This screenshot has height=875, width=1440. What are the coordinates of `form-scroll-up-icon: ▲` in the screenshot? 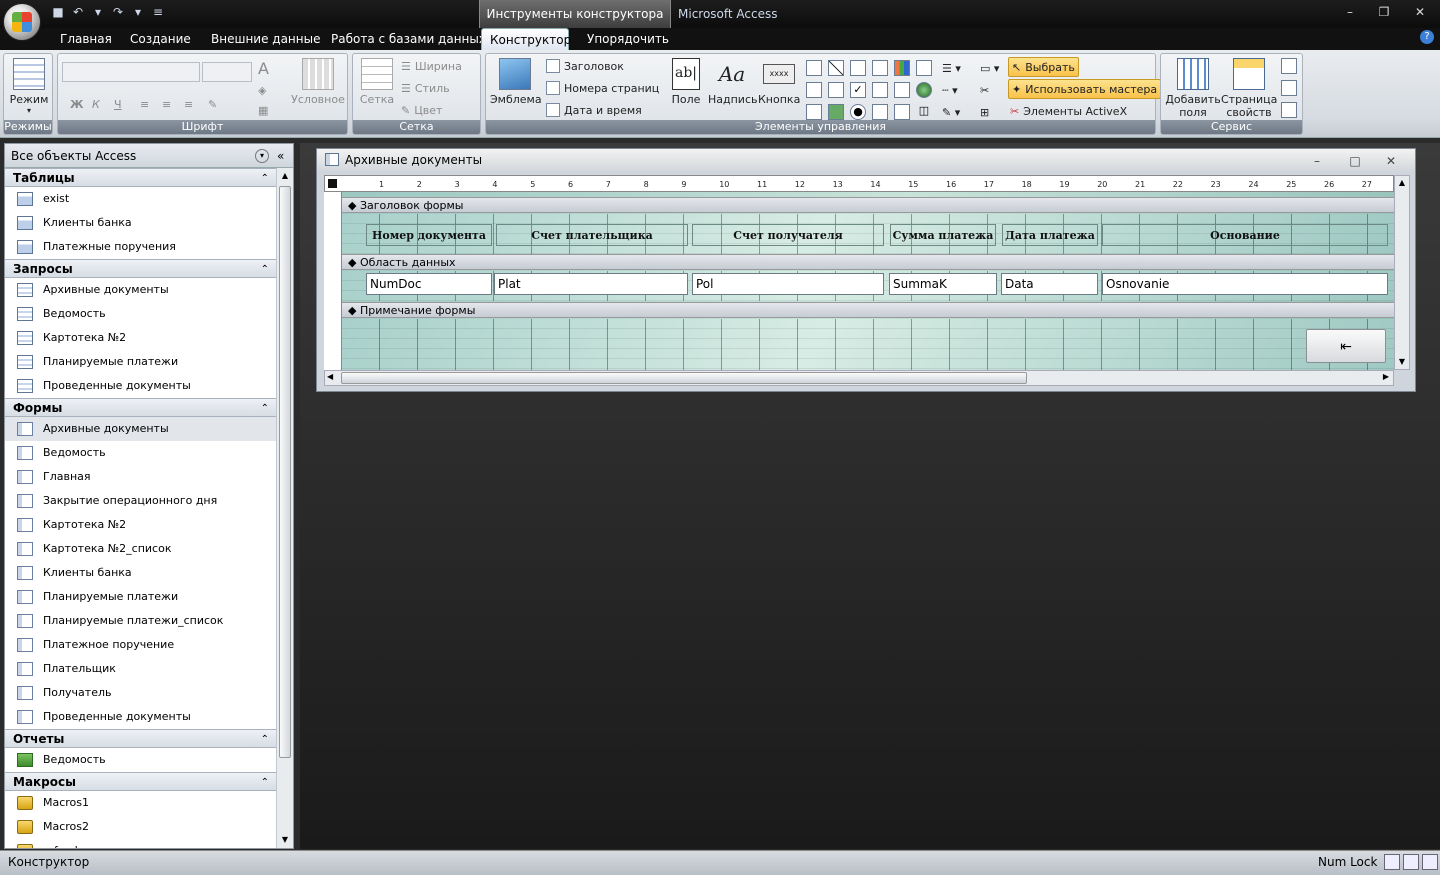 It's located at (1402, 183).